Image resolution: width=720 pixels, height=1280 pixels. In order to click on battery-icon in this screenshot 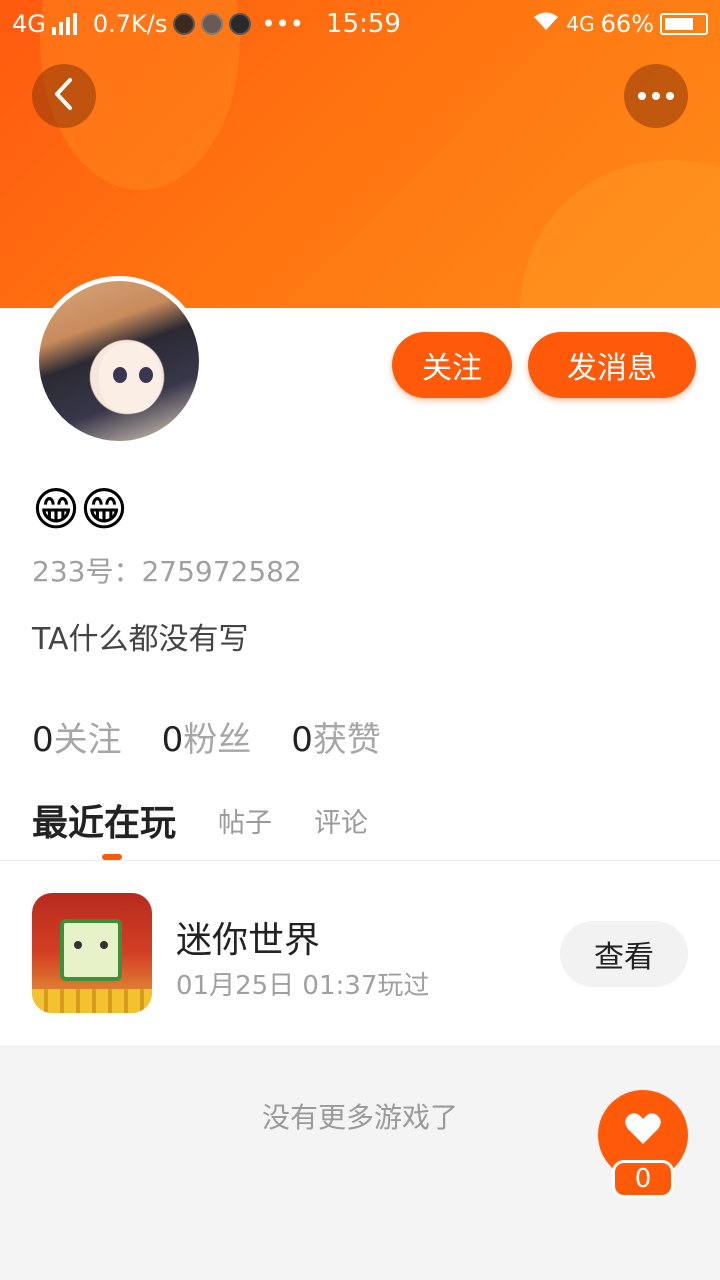, I will do `click(684, 24)`.